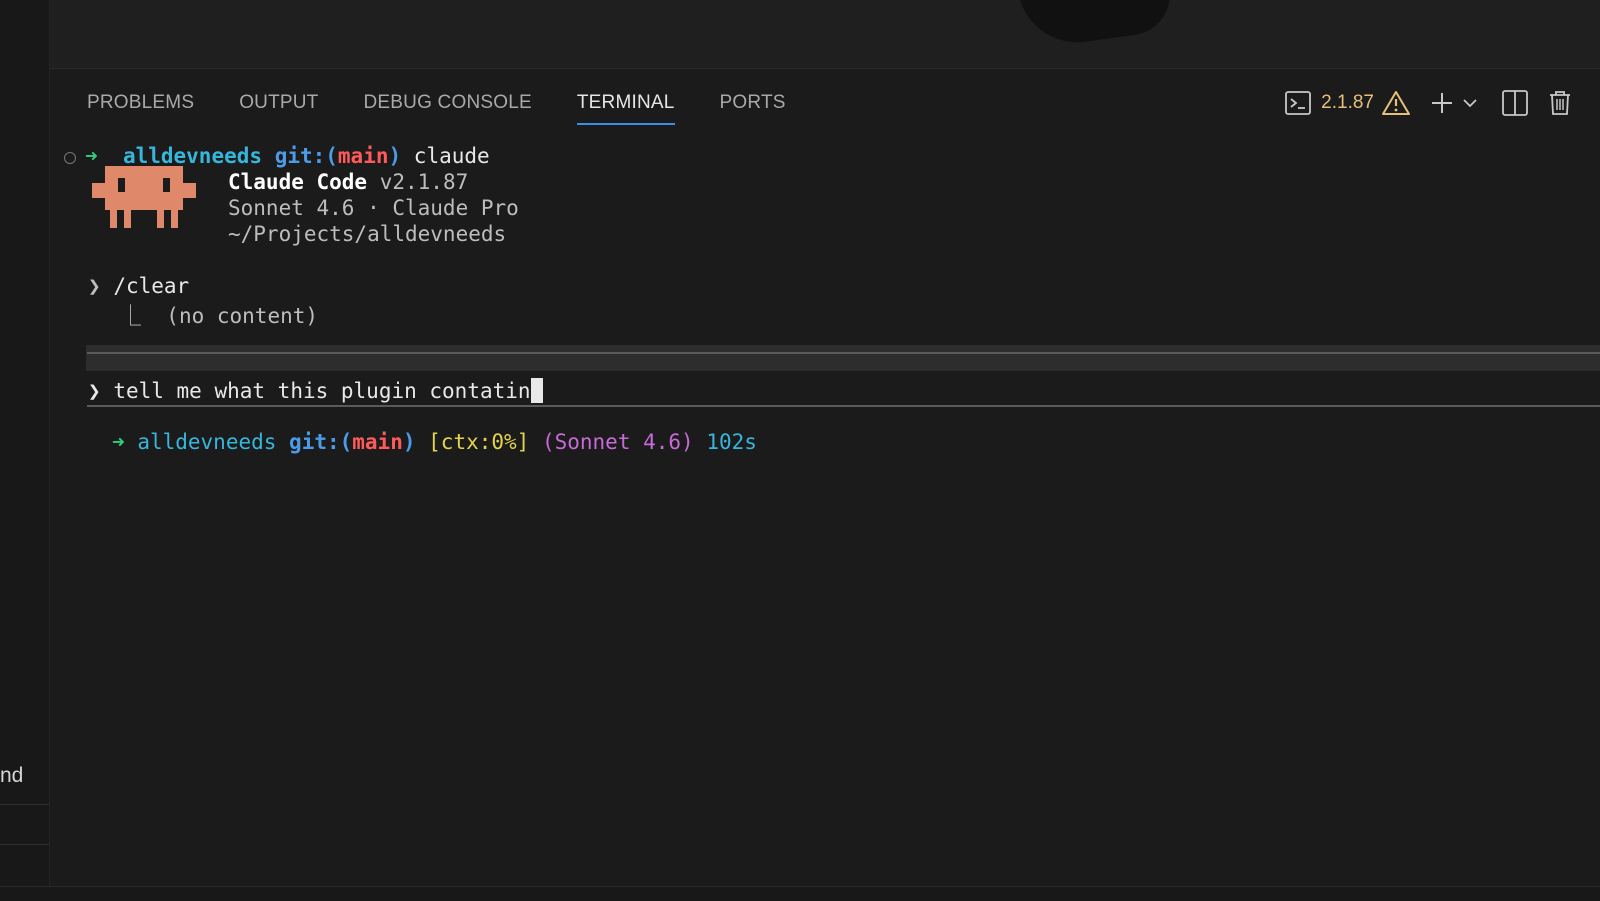 This screenshot has width=1600, height=901. I want to click on product-name: Claude Code, so click(298, 182).